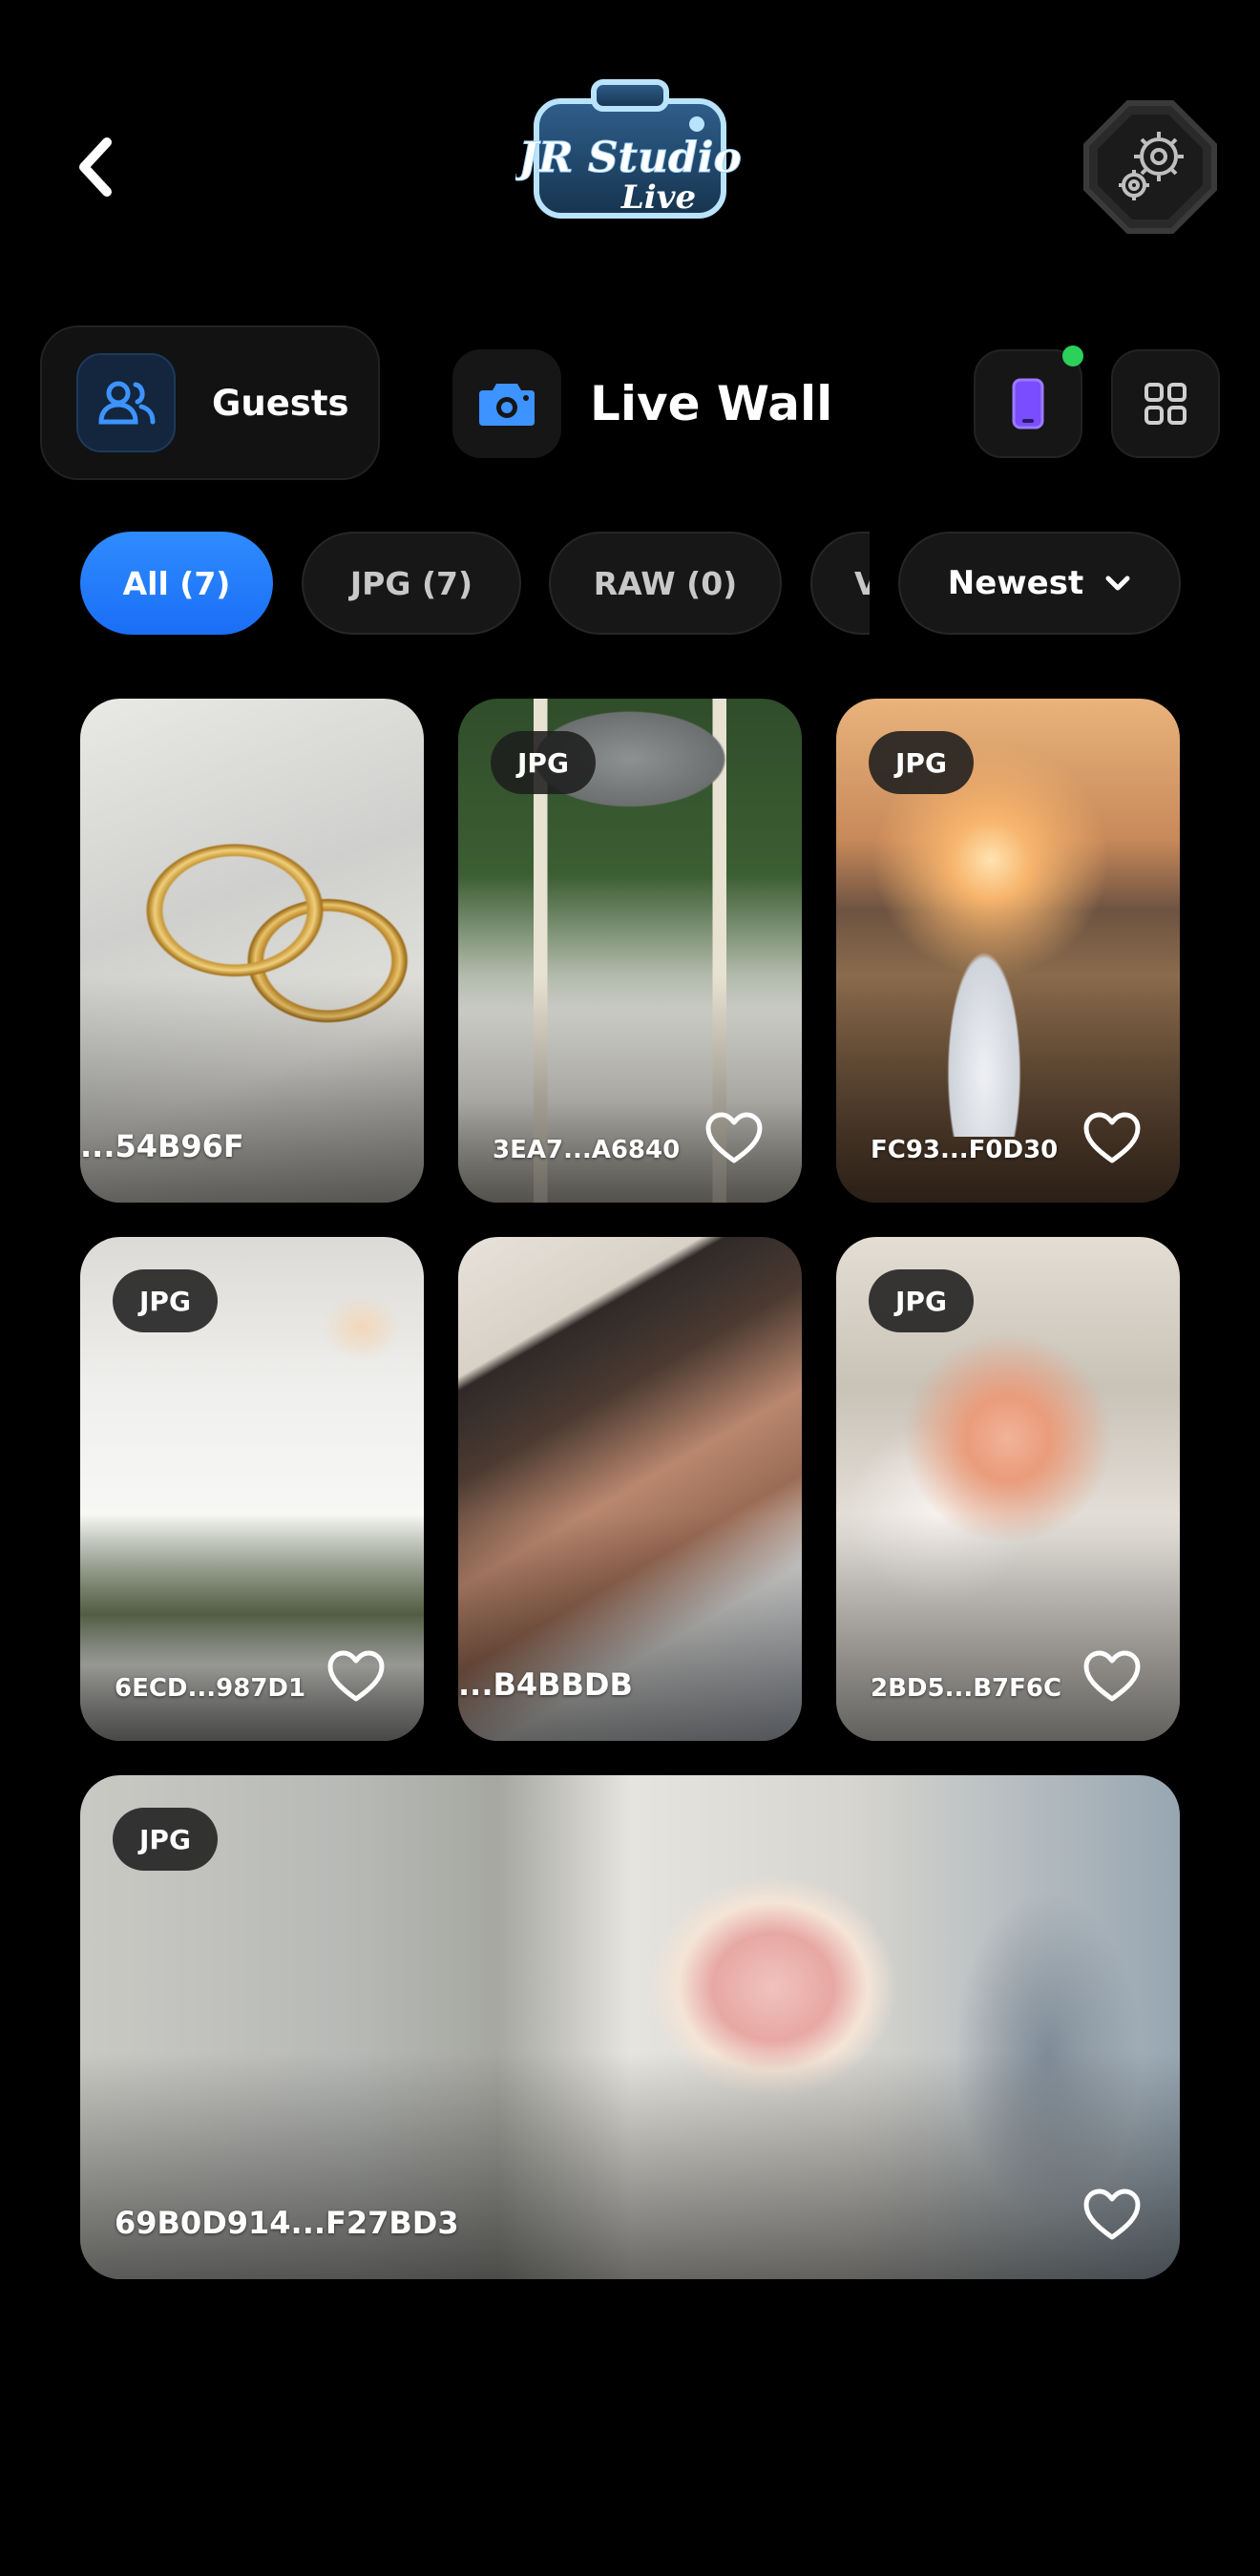  What do you see at coordinates (628, 158) in the screenshot?
I see `svg-text: JR Studio` at bounding box center [628, 158].